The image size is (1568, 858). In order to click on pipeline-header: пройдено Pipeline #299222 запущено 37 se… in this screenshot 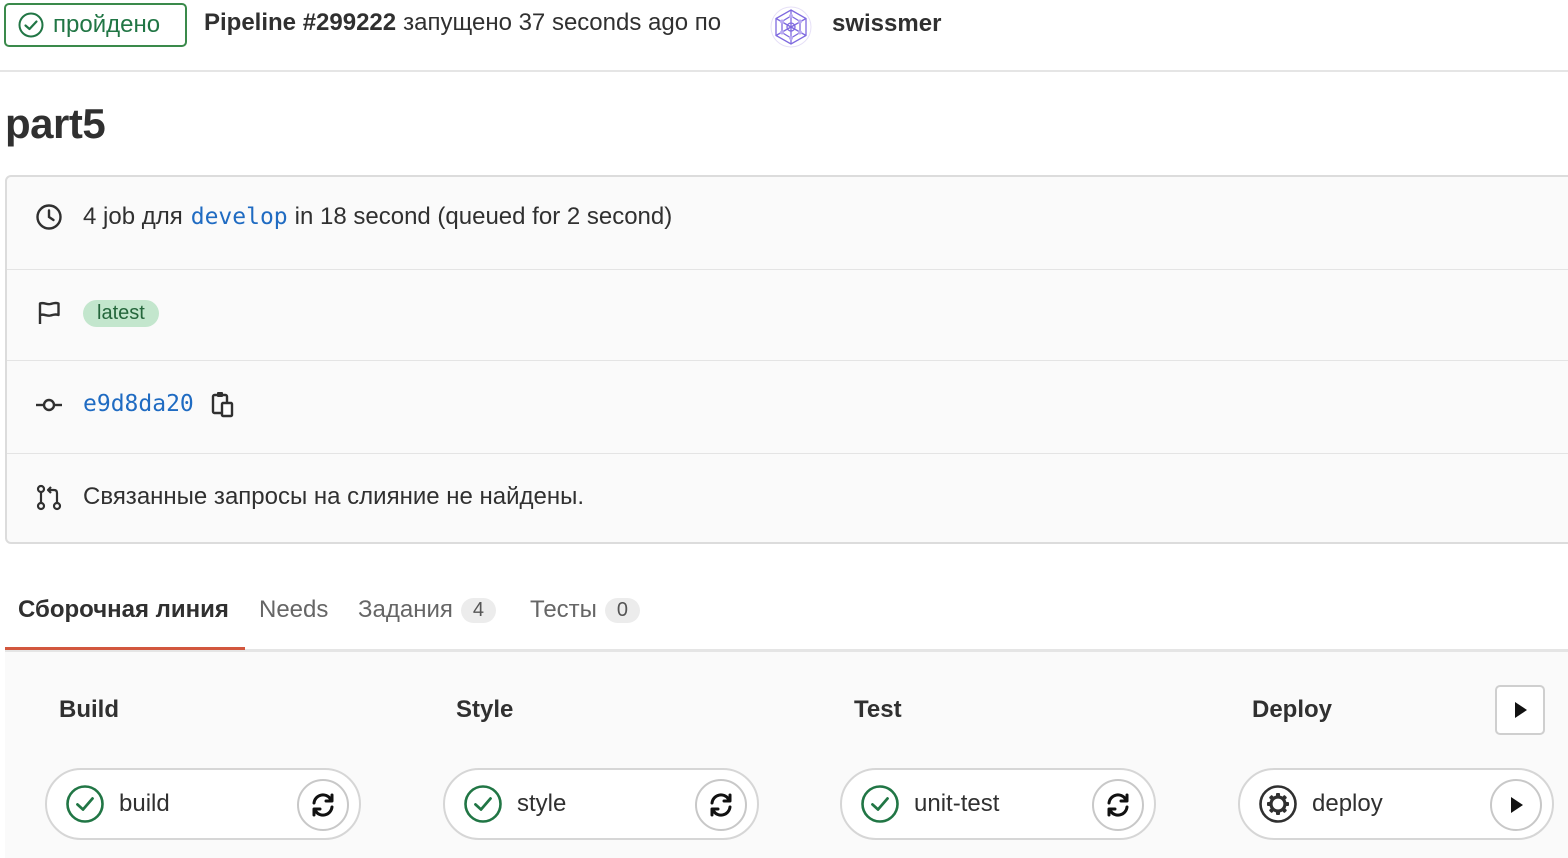, I will do `click(784, 36)`.